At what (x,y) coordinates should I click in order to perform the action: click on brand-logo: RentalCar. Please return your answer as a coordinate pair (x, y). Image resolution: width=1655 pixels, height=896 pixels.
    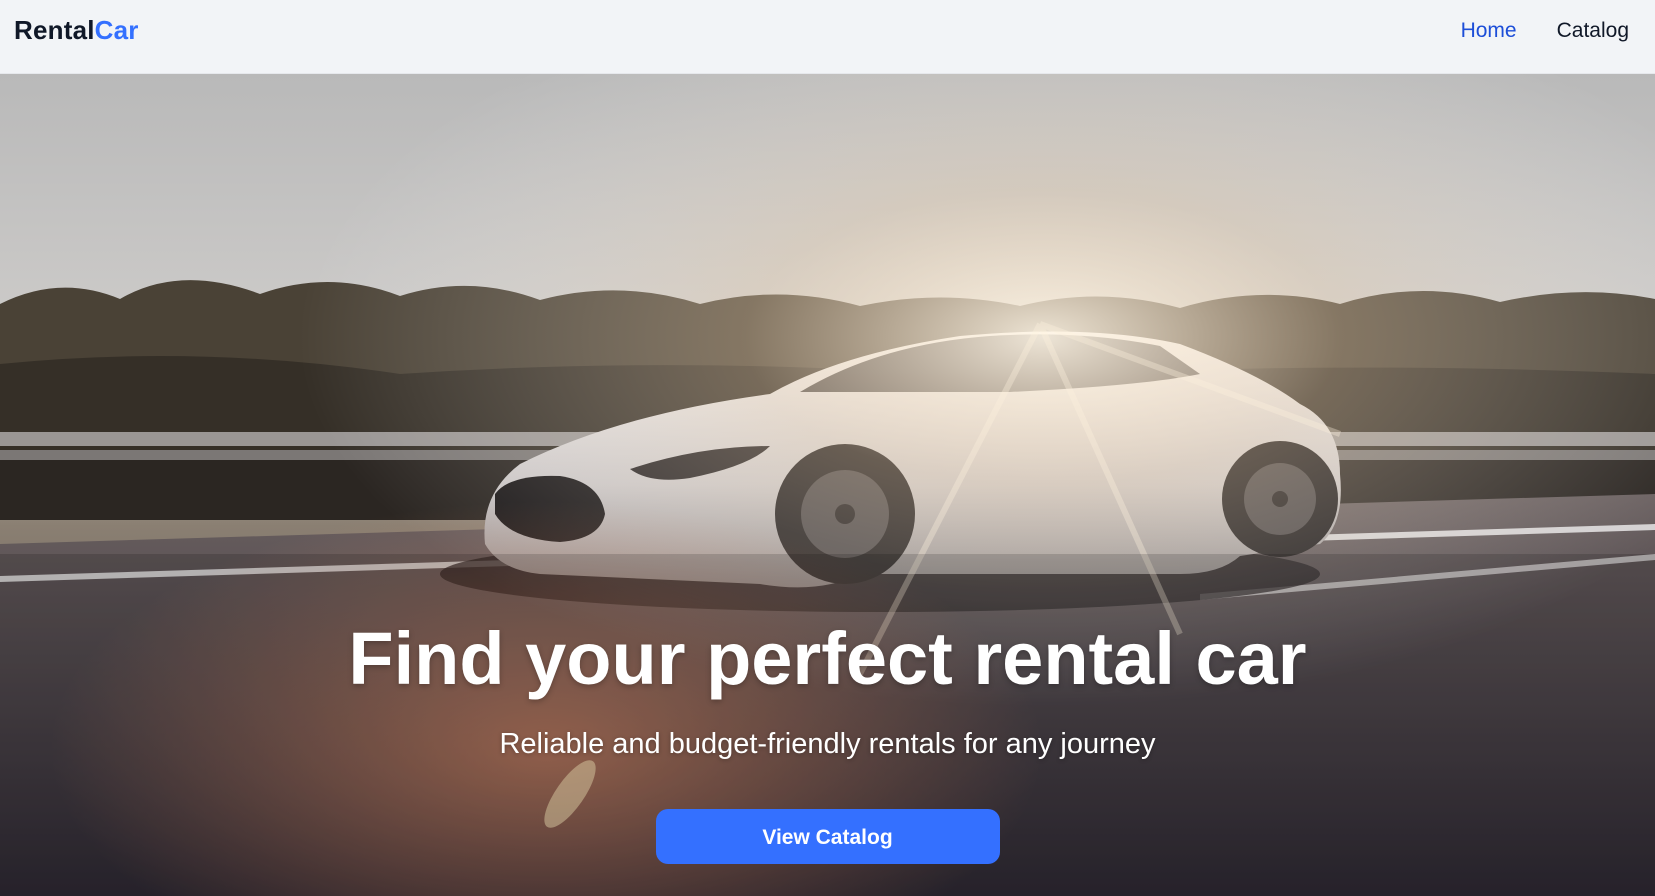
    Looking at the image, I should click on (76, 30).